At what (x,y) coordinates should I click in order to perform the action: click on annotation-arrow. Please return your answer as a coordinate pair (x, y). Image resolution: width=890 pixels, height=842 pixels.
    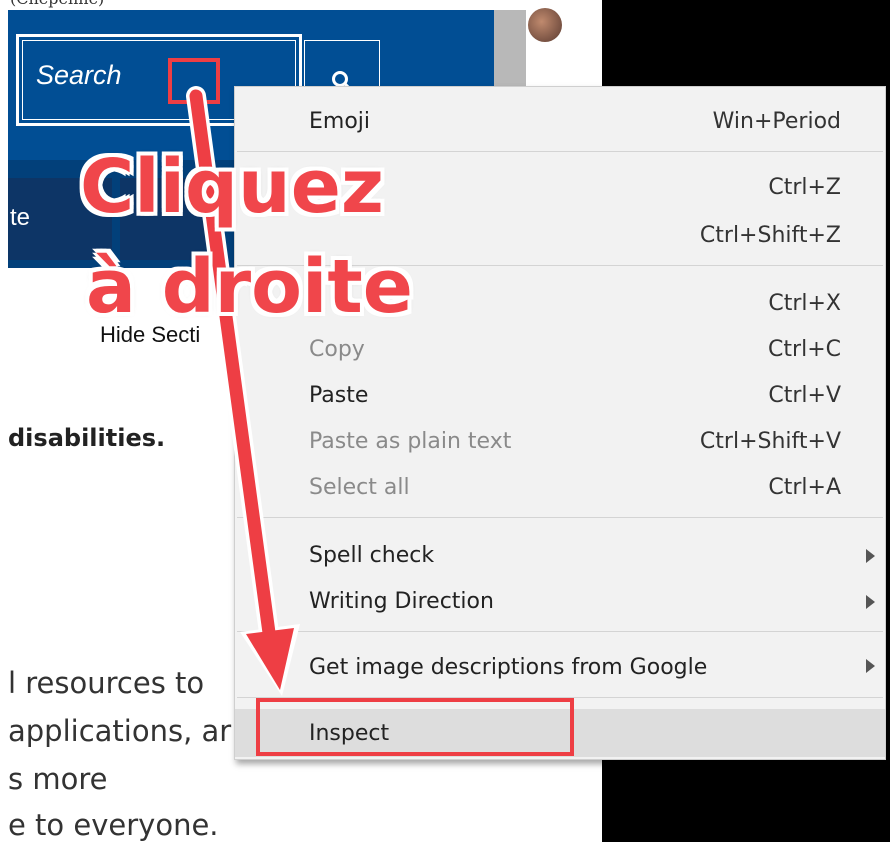
    Looking at the image, I should click on (243, 391).